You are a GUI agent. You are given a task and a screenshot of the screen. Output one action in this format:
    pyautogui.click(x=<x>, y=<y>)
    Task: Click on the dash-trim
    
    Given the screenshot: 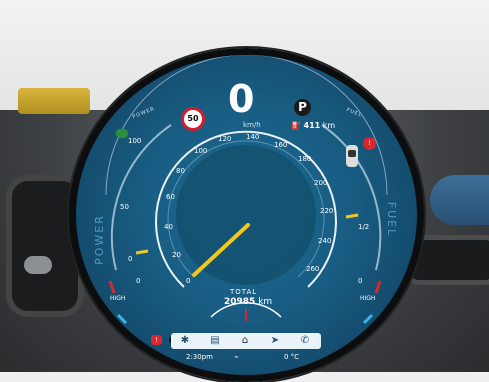 What is the action you would take?
    pyautogui.click(x=459, y=200)
    